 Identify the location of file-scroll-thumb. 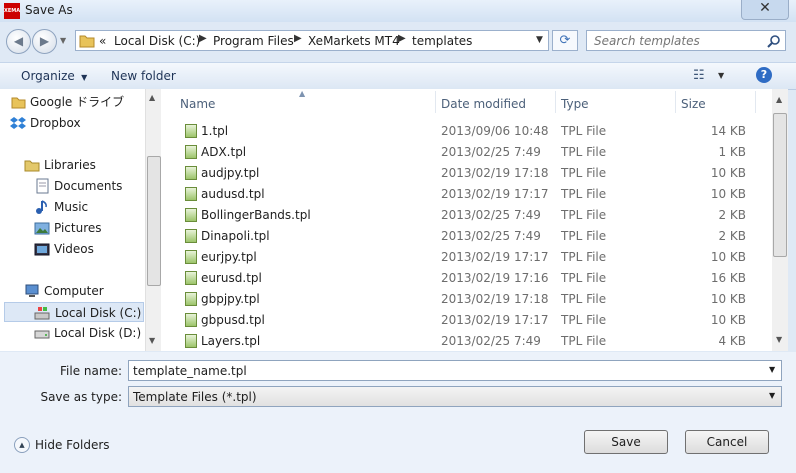
(780, 185).